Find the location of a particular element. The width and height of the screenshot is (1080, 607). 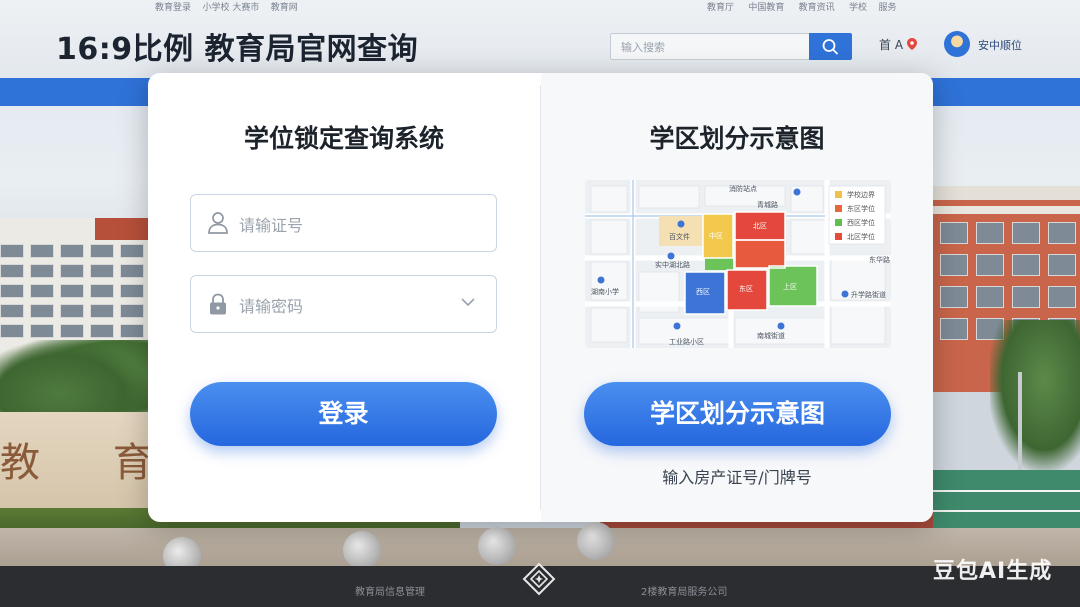

right-trees is located at coordinates (1035, 395).